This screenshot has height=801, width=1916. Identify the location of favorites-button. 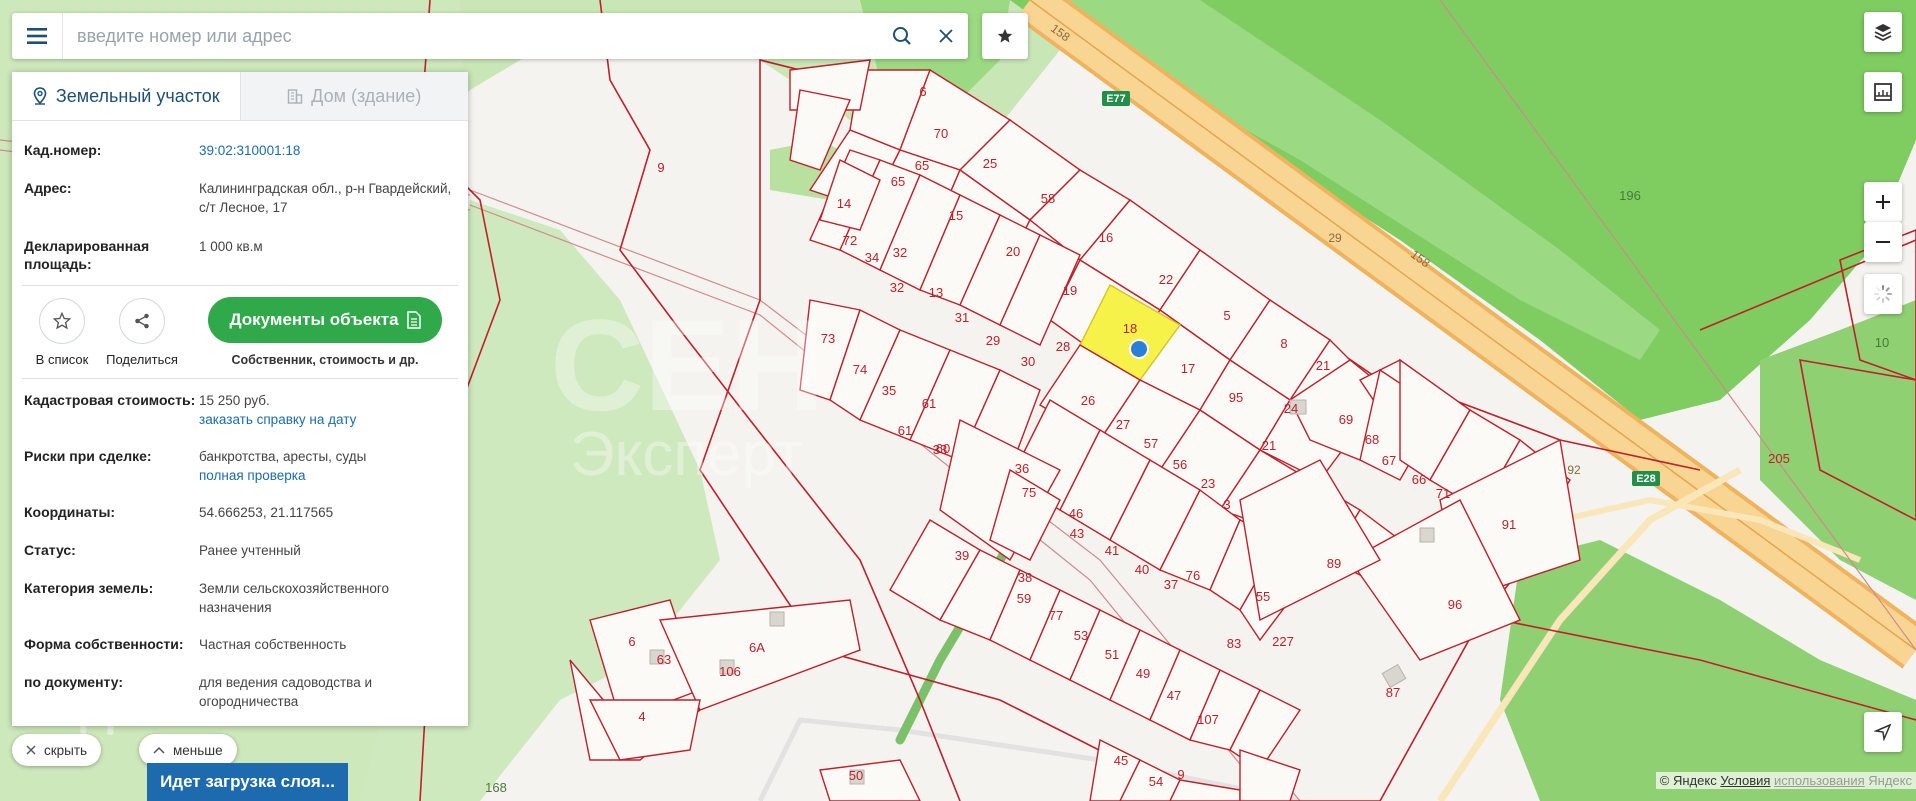
(1005, 36).